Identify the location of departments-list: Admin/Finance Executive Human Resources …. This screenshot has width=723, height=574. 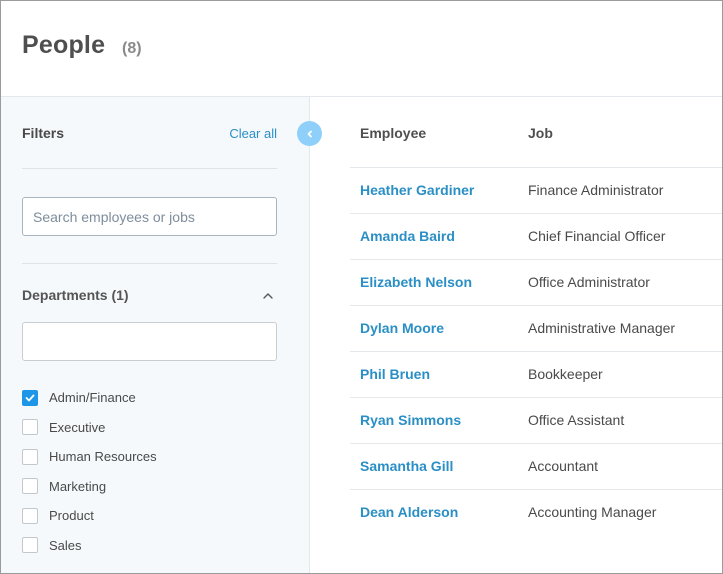
(89, 471).